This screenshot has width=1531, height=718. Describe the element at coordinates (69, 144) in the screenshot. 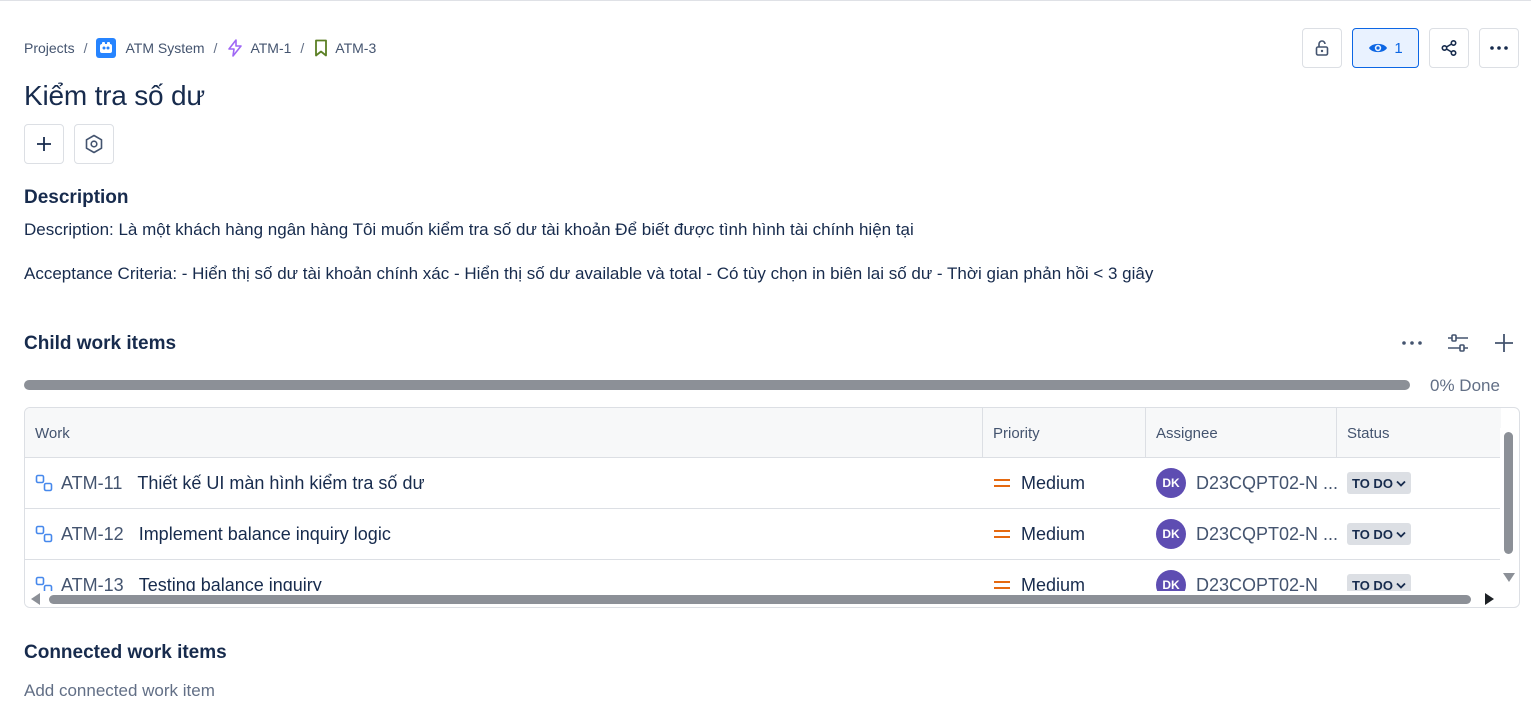

I see `issue-toolbar` at that location.